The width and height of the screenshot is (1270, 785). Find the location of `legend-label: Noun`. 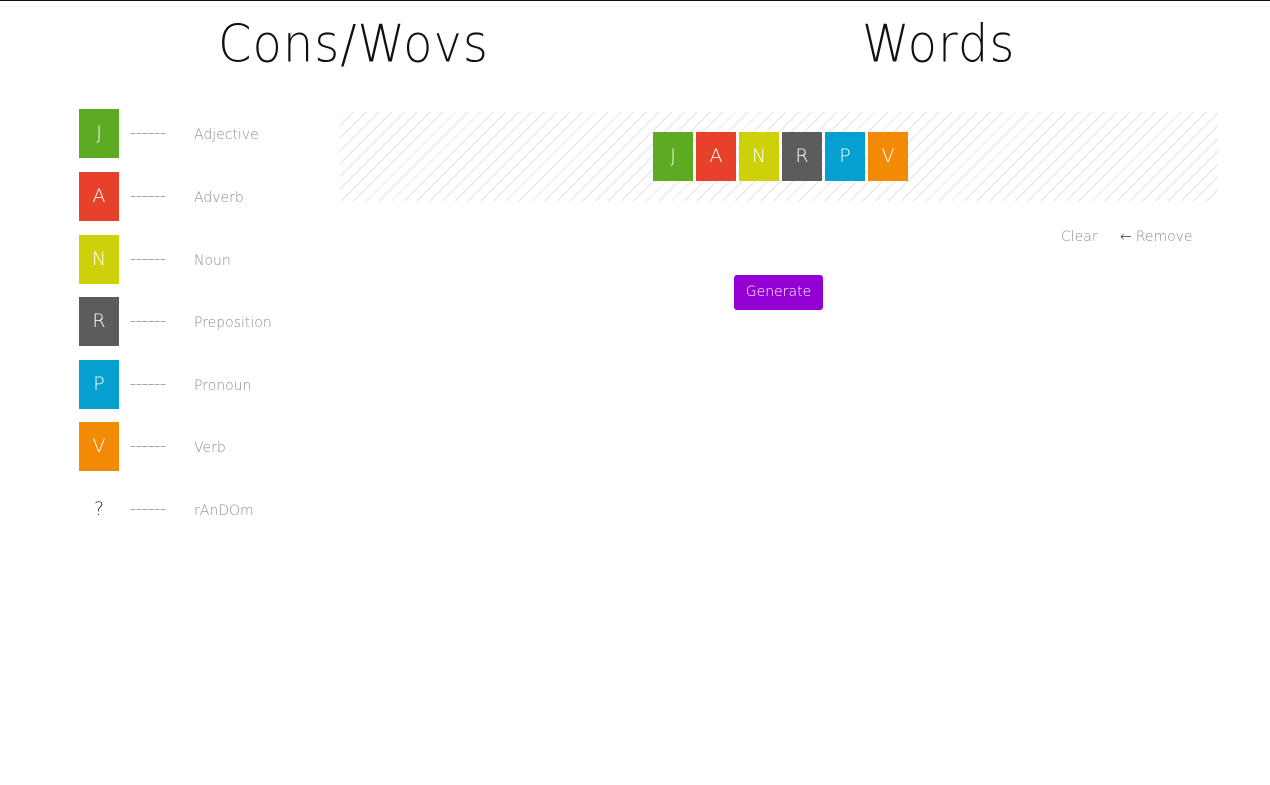

legend-label: Noun is located at coordinates (212, 261).